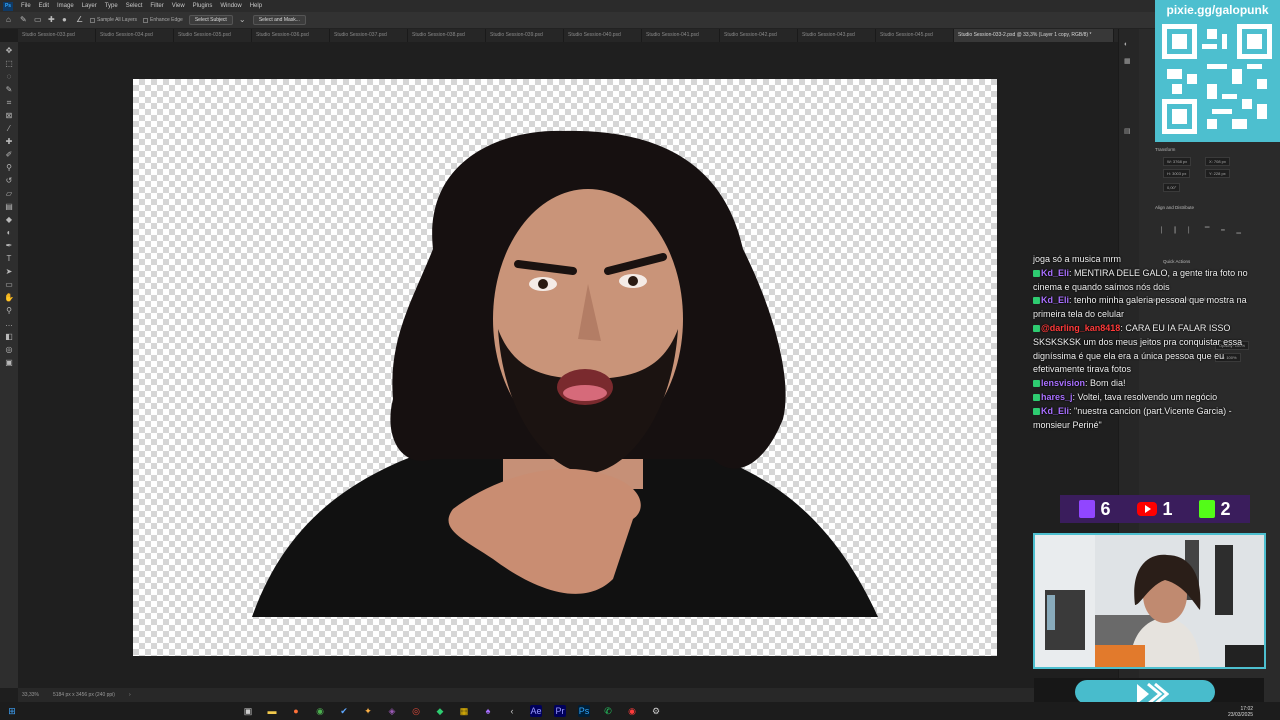 Image resolution: width=1280 pixels, height=720 pixels. I want to click on document-tab: Studio Session-036.psd, so click(291, 35).